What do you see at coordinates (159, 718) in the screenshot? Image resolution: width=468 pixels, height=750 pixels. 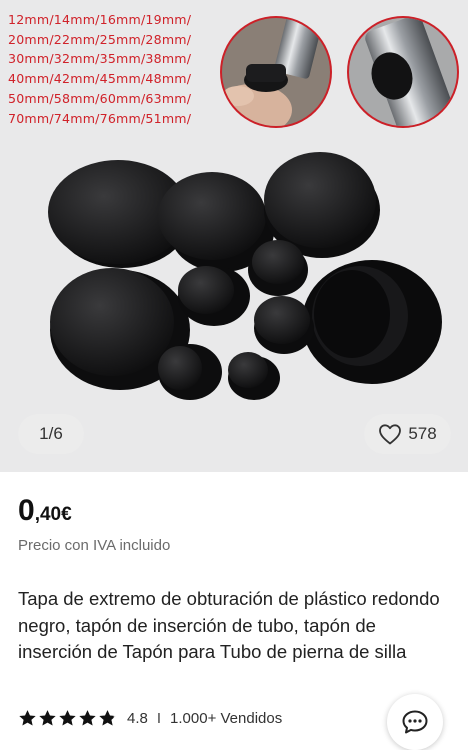 I see `separator: I` at bounding box center [159, 718].